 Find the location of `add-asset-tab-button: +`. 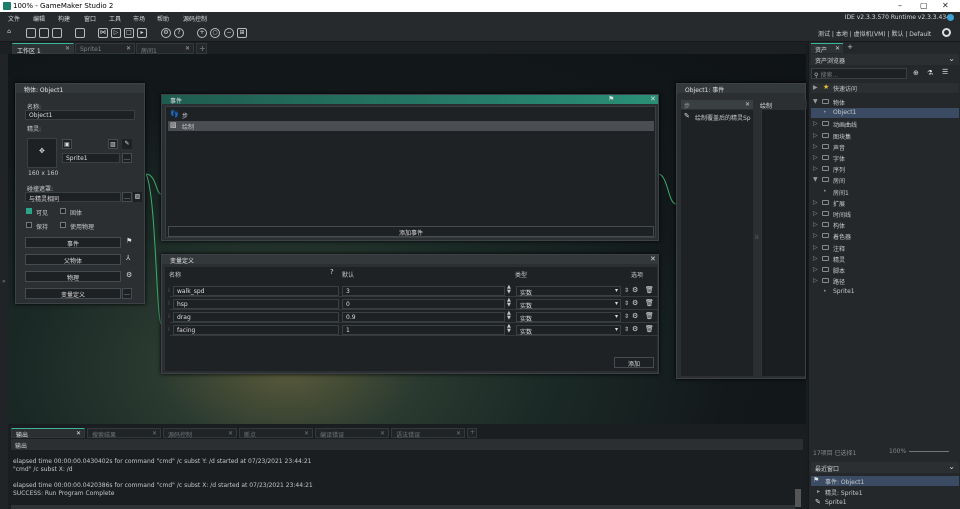

add-asset-tab-button: + is located at coordinates (850, 48).